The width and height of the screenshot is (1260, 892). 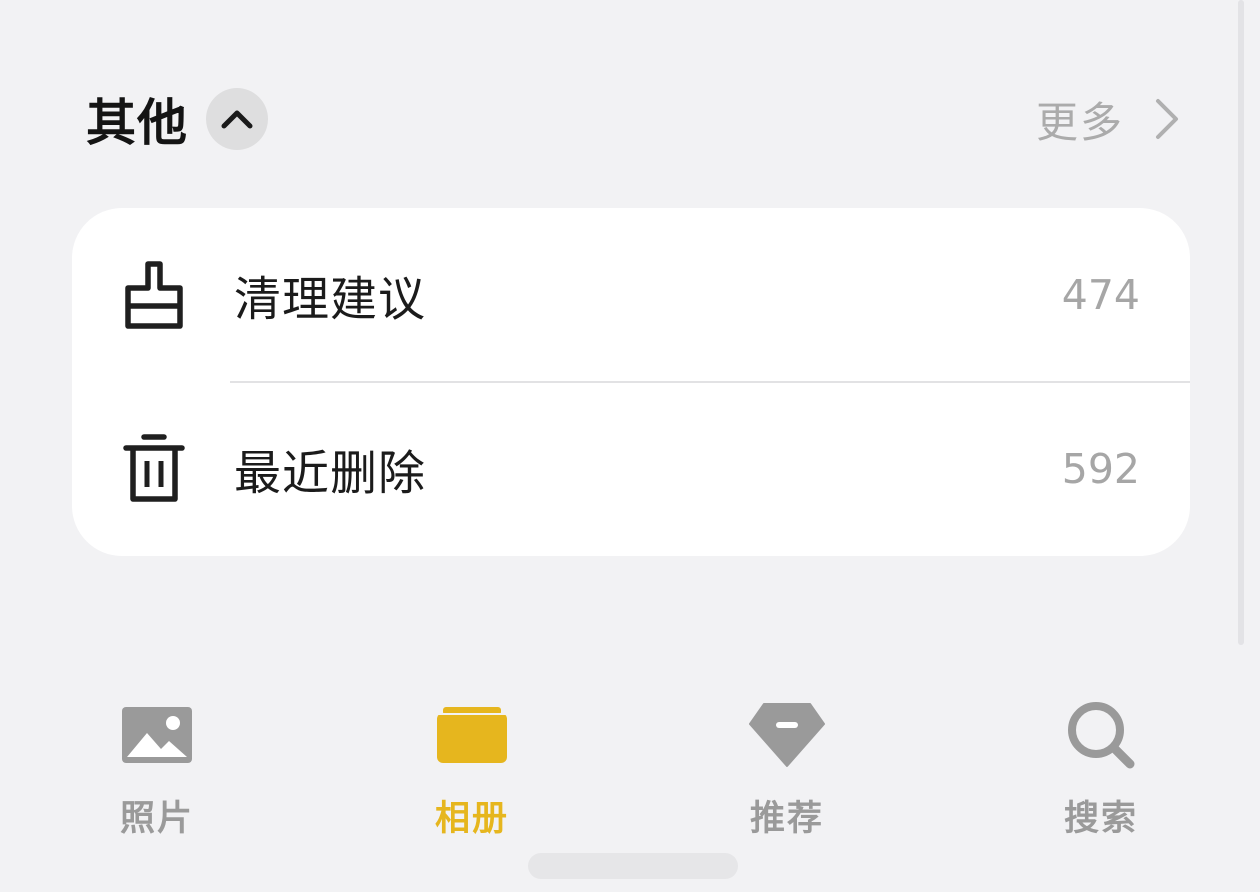 What do you see at coordinates (1100, 295) in the screenshot?
I see `list-item-count: 474` at bounding box center [1100, 295].